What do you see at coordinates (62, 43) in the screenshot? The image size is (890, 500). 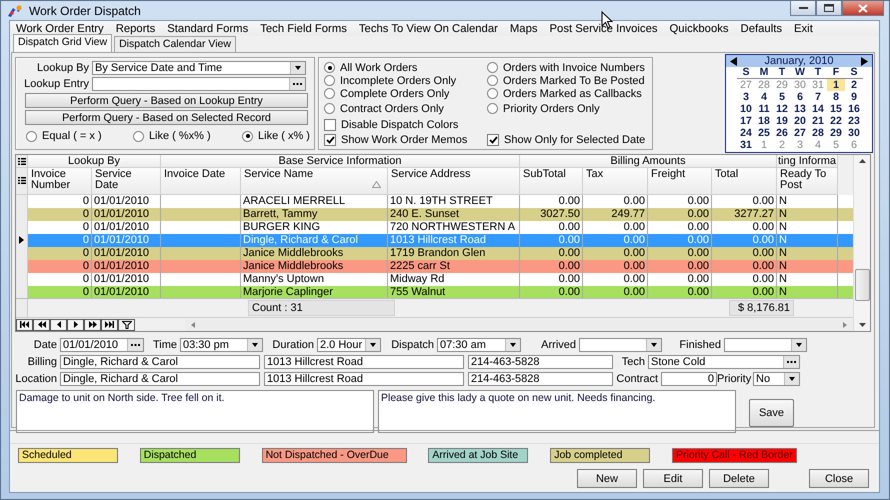 I see `tab: Dispatch Grid View` at bounding box center [62, 43].